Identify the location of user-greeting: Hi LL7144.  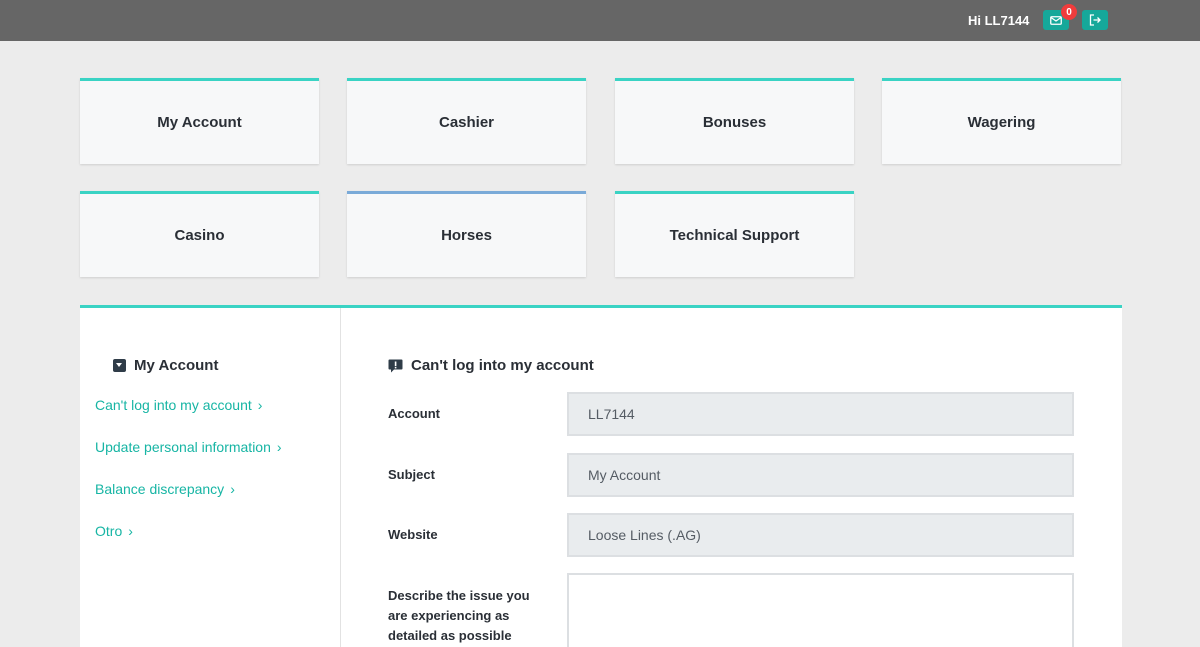
(999, 20).